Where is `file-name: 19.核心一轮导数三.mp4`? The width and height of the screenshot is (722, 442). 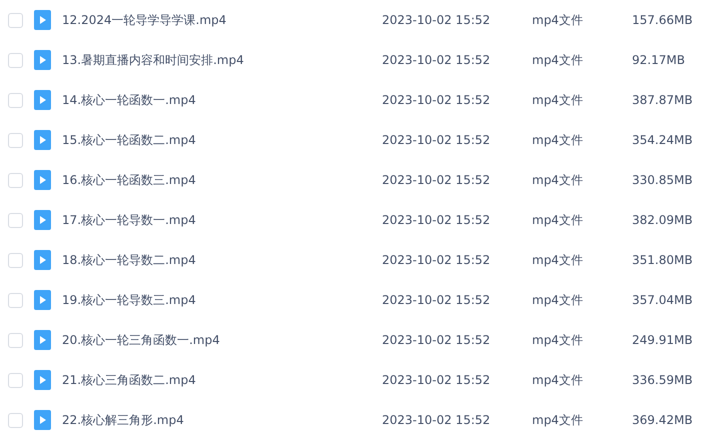
file-name: 19.核心一轮导数三.mp4 is located at coordinates (222, 300).